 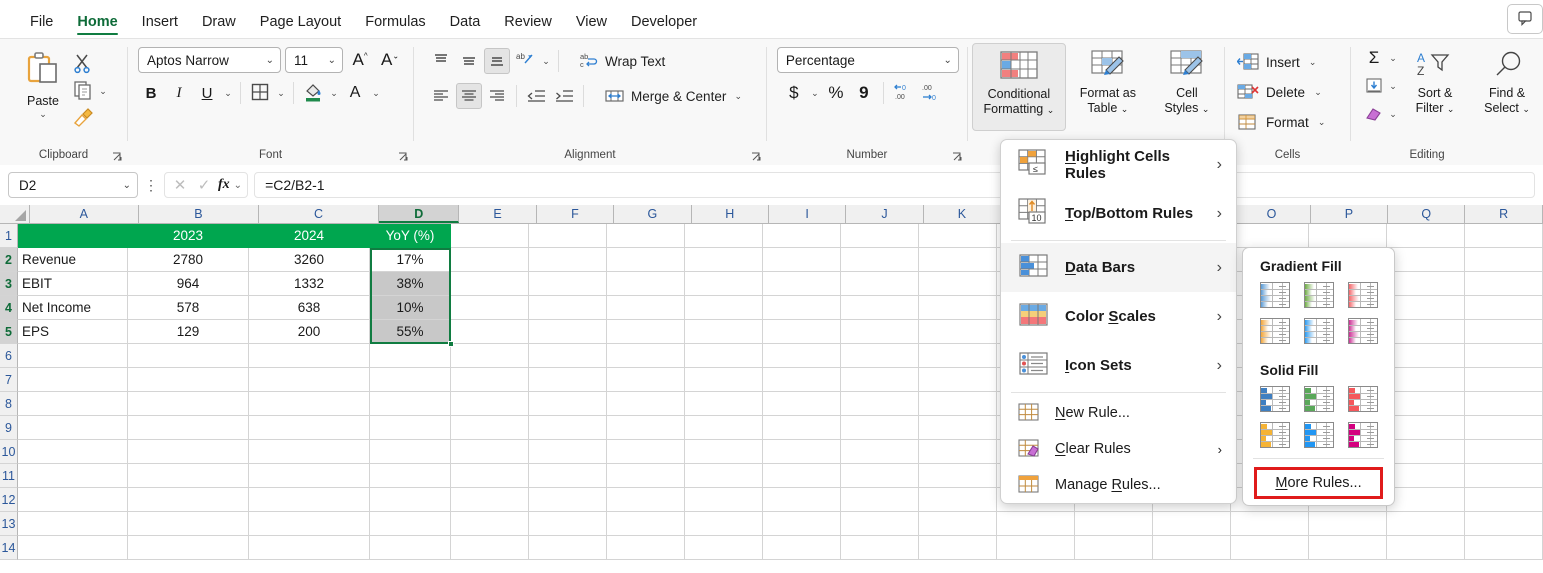 What do you see at coordinates (646, 380) in the screenshot?
I see `cell-g7` at bounding box center [646, 380].